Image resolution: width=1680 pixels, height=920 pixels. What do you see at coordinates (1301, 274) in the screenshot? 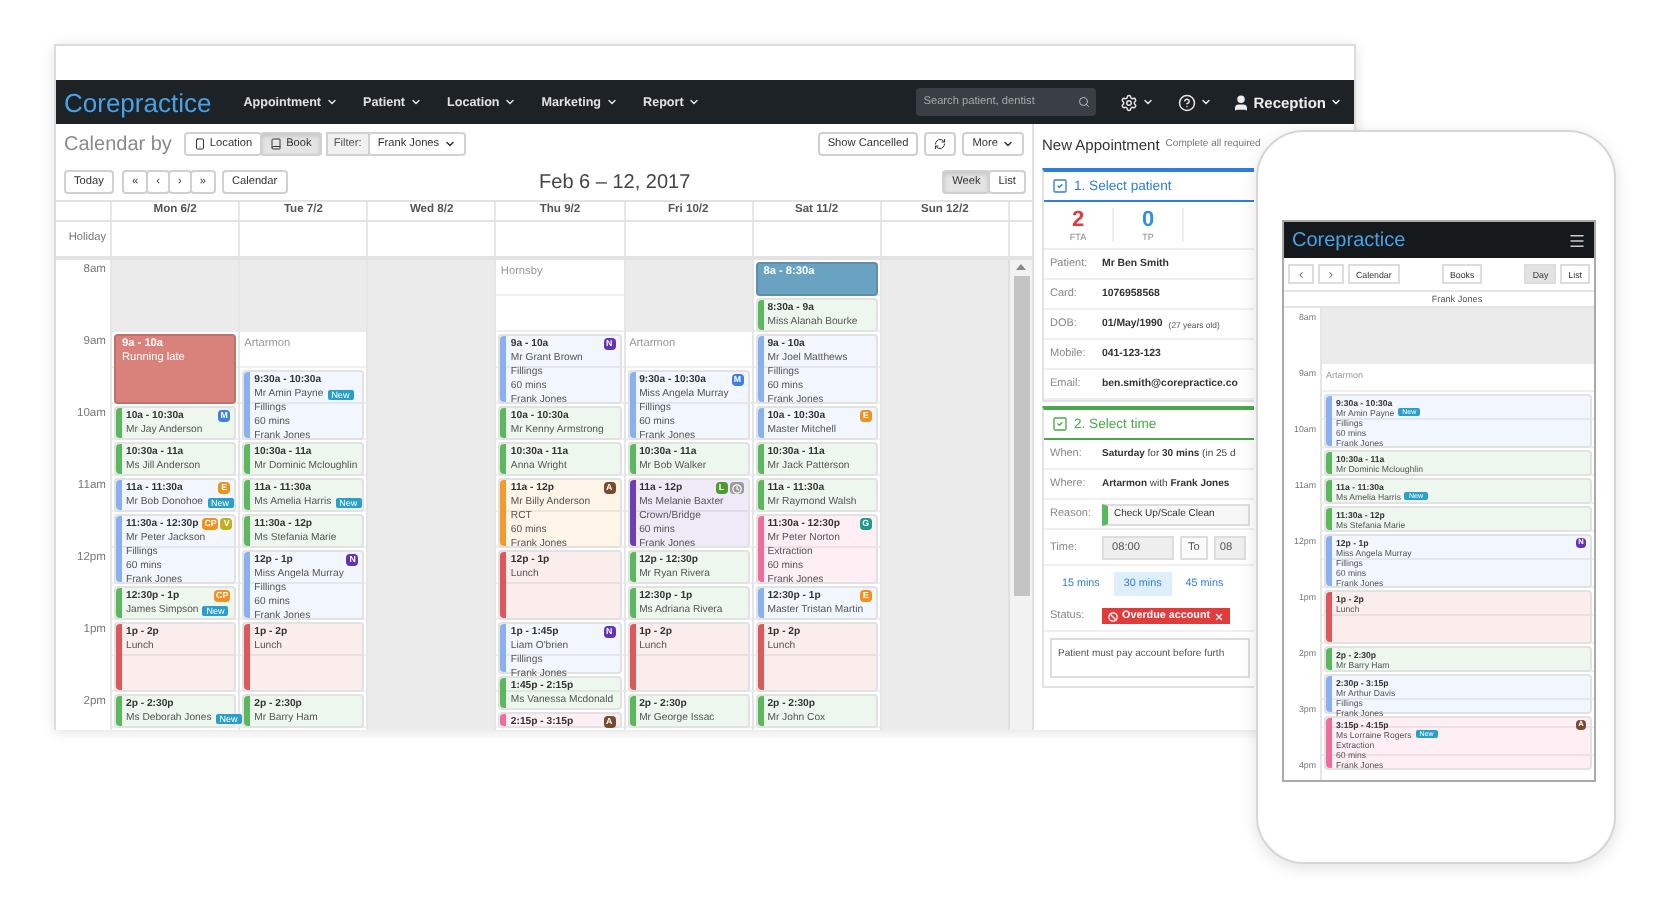
I see `chevron-left-icon` at bounding box center [1301, 274].